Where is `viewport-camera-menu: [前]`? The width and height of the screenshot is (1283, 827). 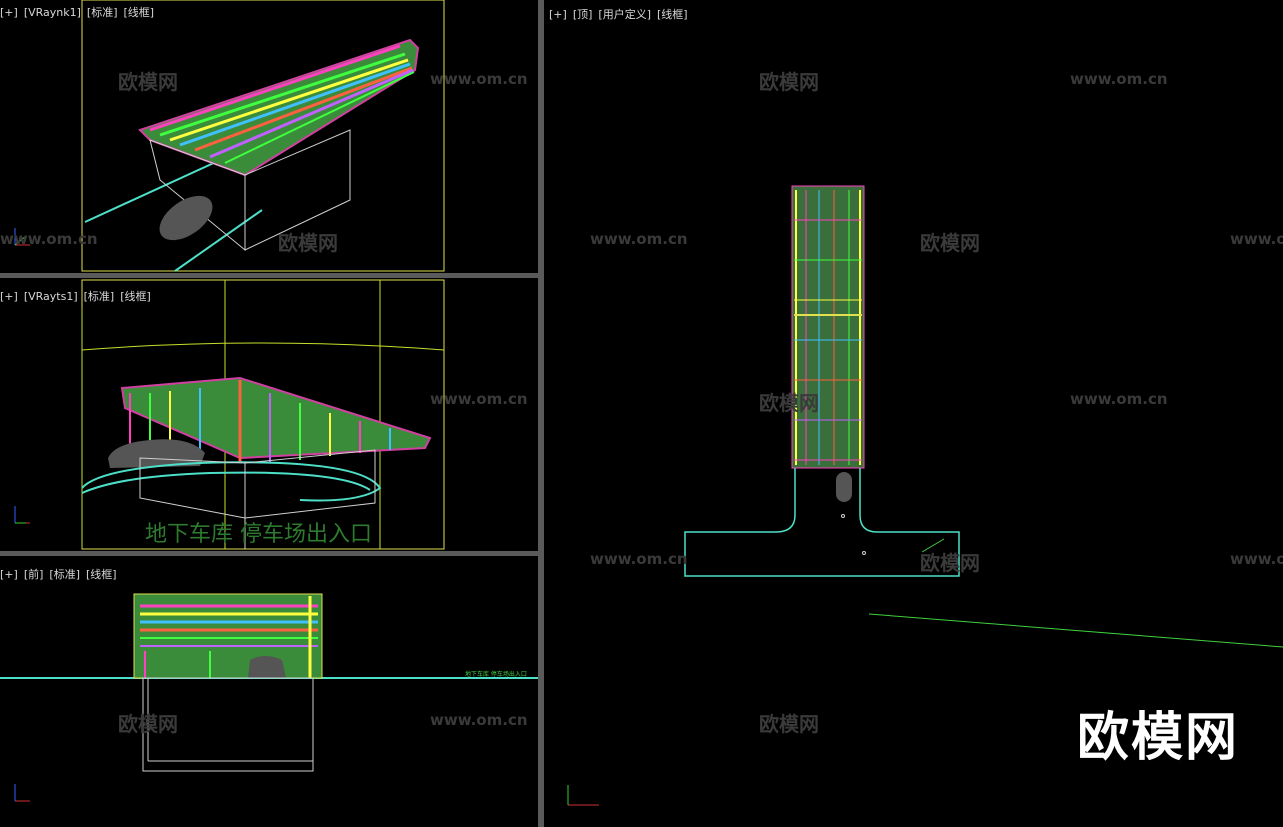
viewport-camera-menu: [前] is located at coordinates (34, 574).